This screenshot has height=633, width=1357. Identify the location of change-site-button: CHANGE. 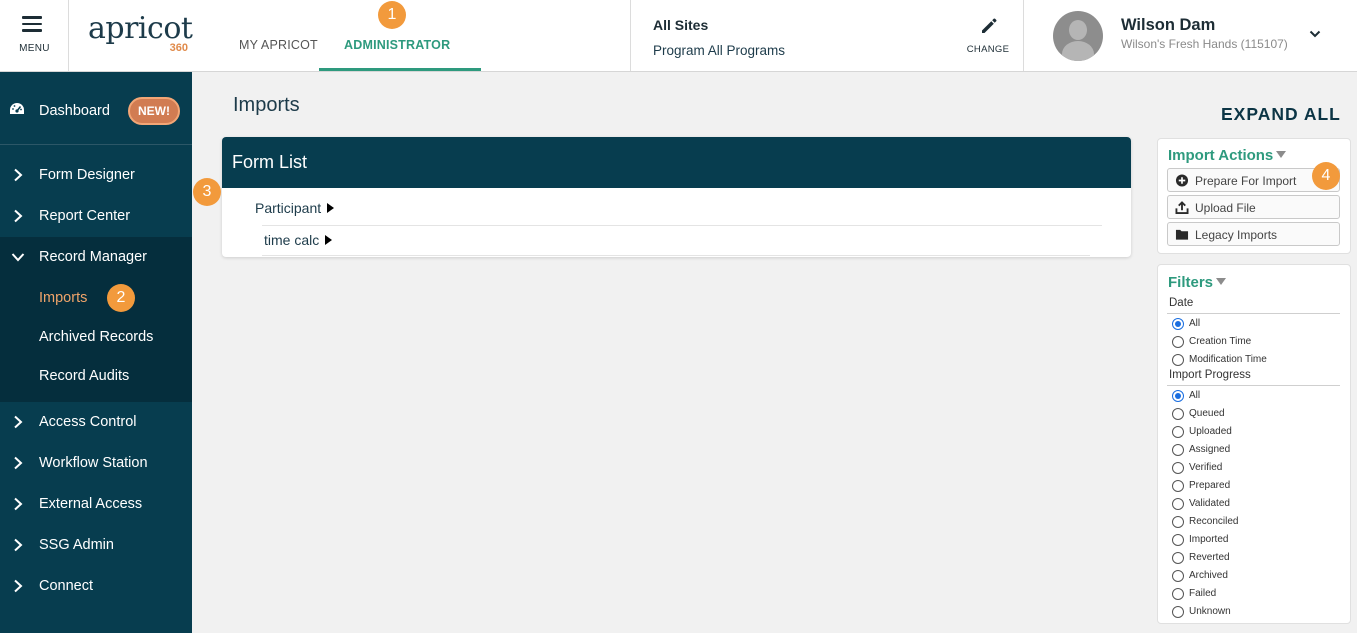
(988, 37).